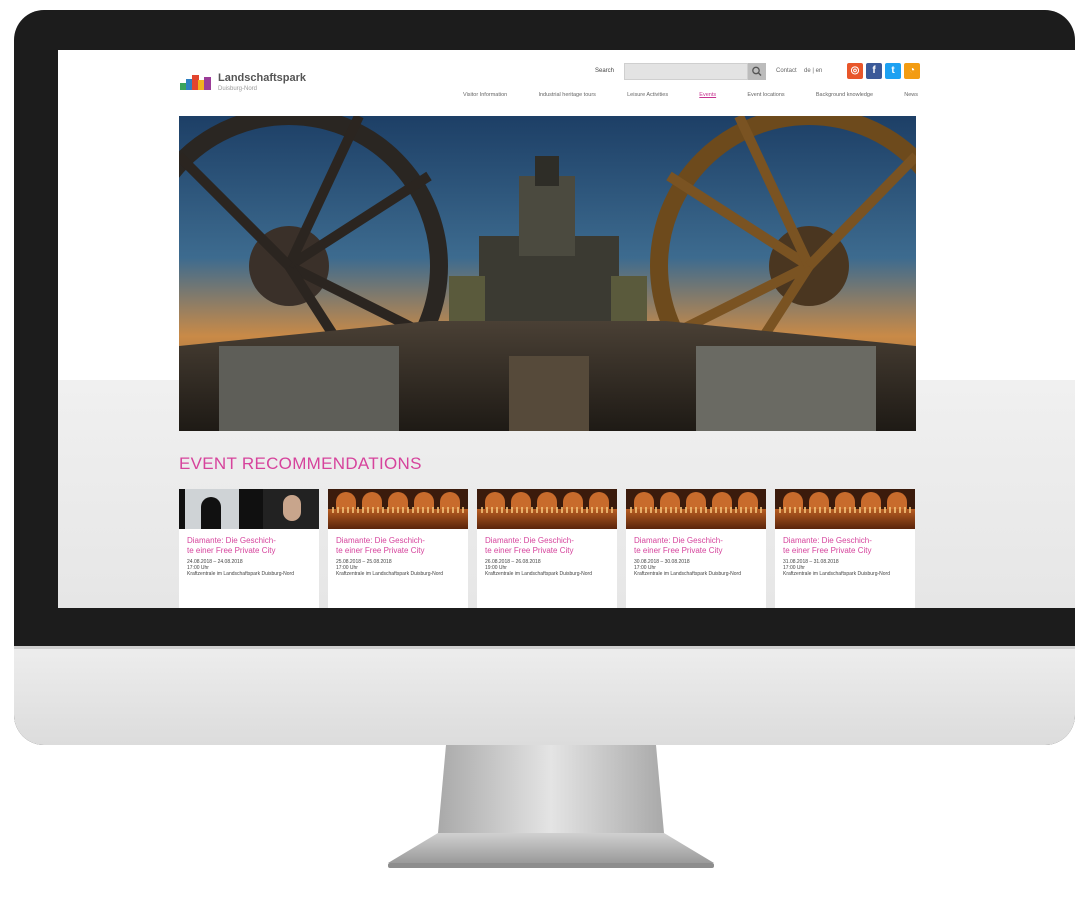 The width and height of the screenshot is (1075, 901). Describe the element at coordinates (647, 98) in the screenshot. I see `nav-item-leisure-activities: Leisure Activities` at that location.